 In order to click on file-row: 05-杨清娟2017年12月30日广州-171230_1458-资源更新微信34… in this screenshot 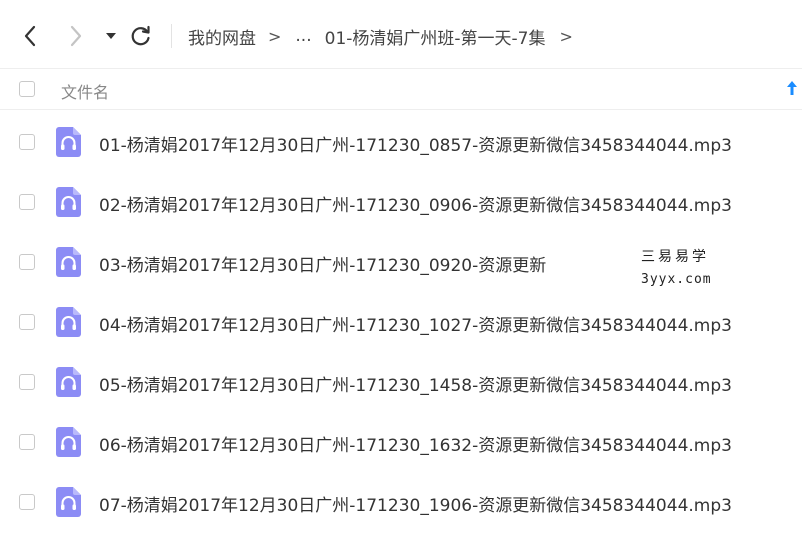, I will do `click(401, 382)`.